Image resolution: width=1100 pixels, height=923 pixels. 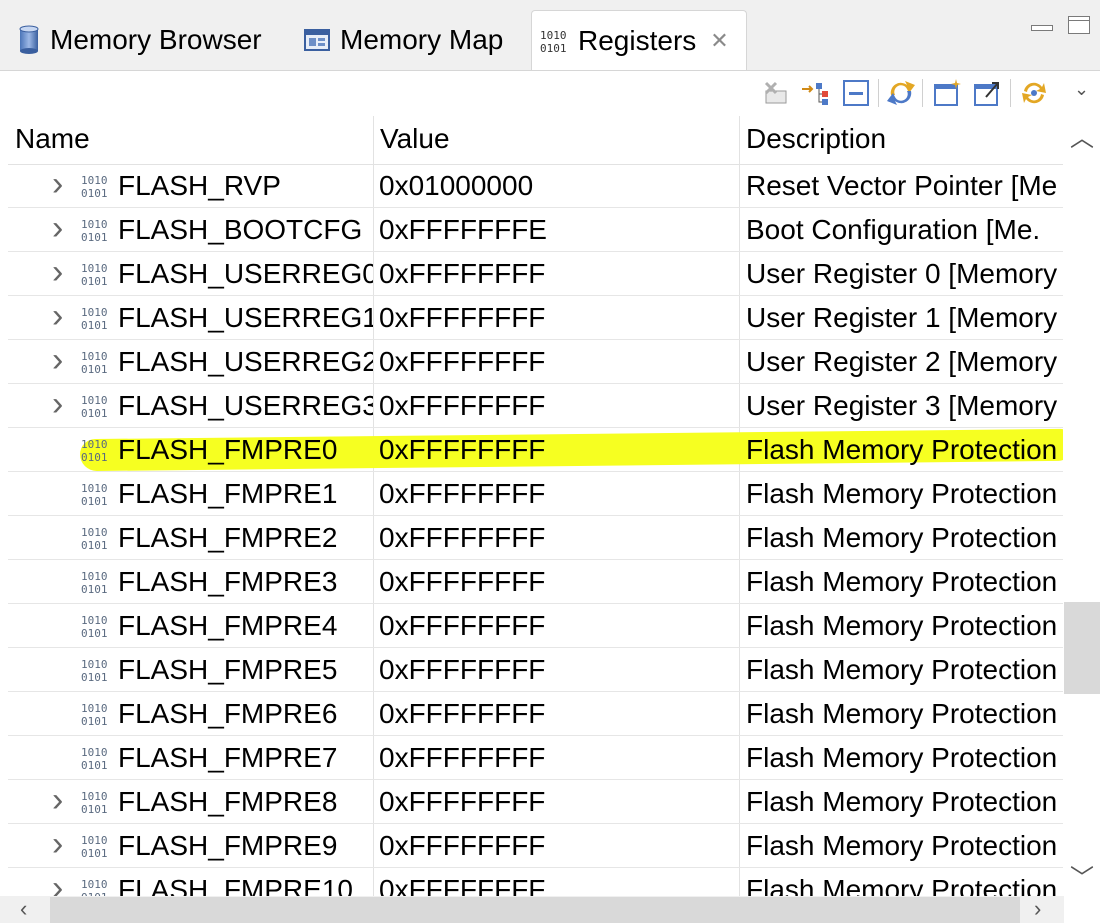 I want to click on register-value: 0x01000000, so click(x=559, y=186).